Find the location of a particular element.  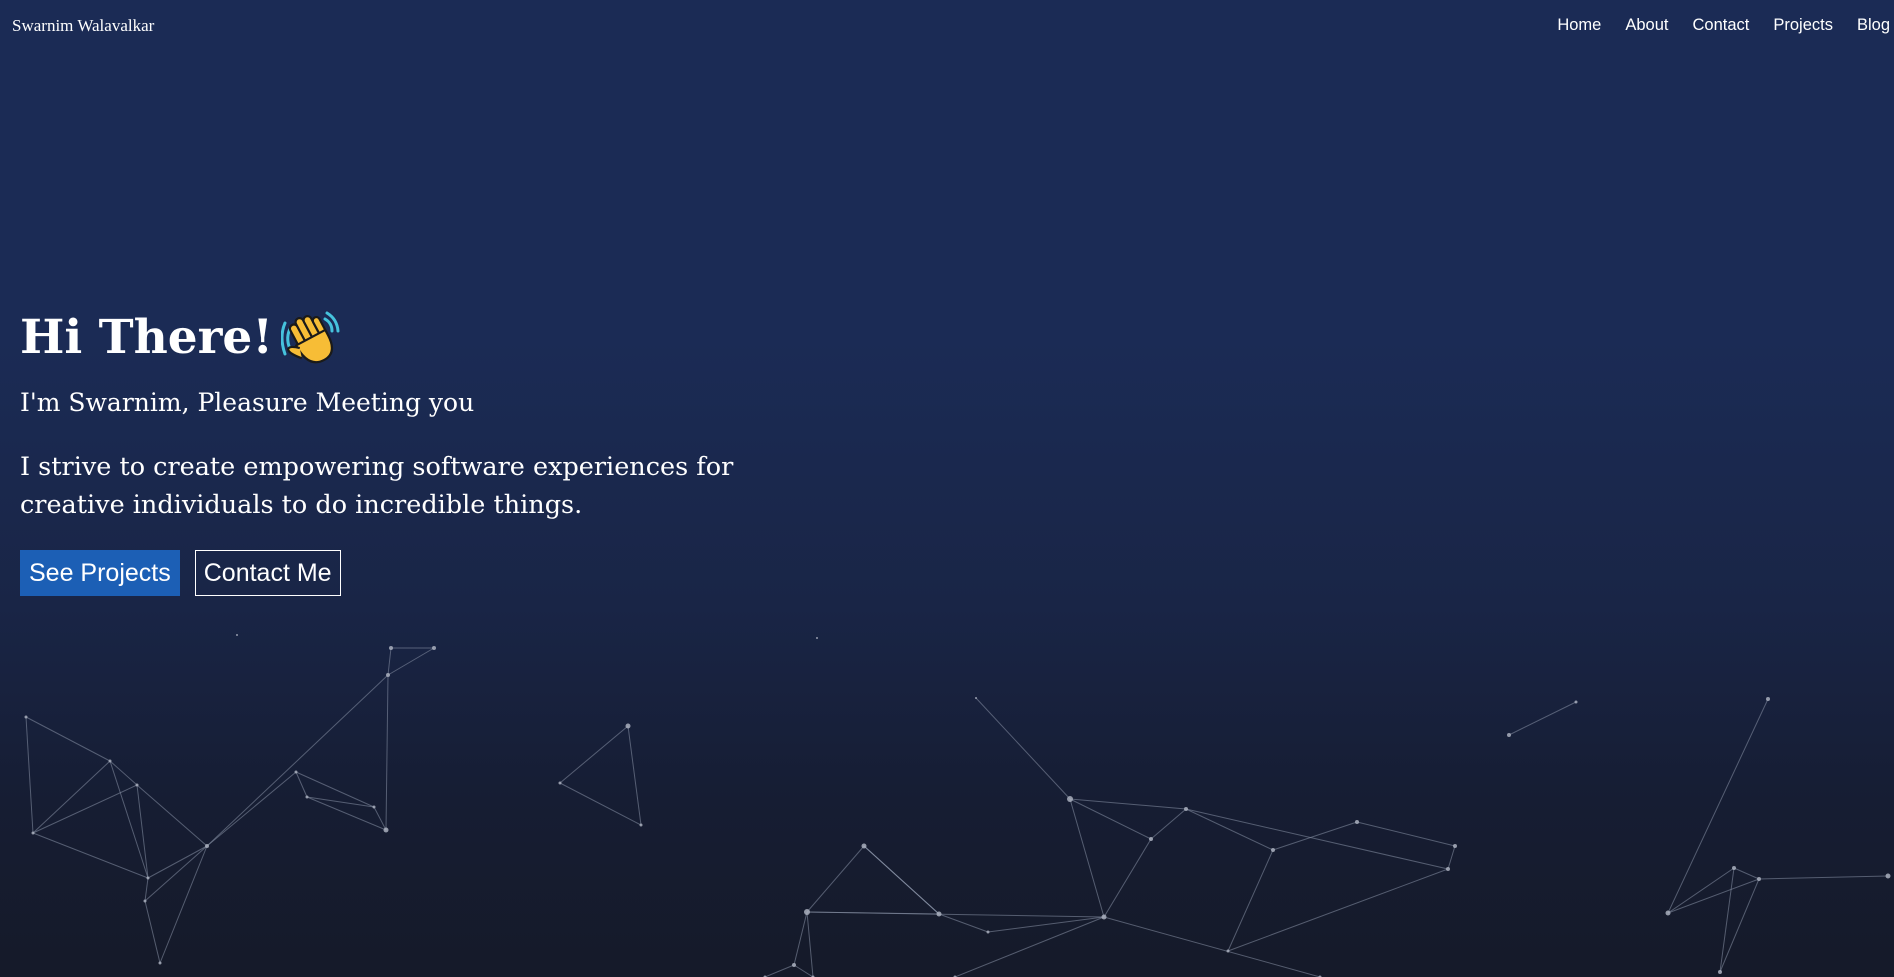

hero-actions: See Projects Contact Me is located at coordinates (380, 573).